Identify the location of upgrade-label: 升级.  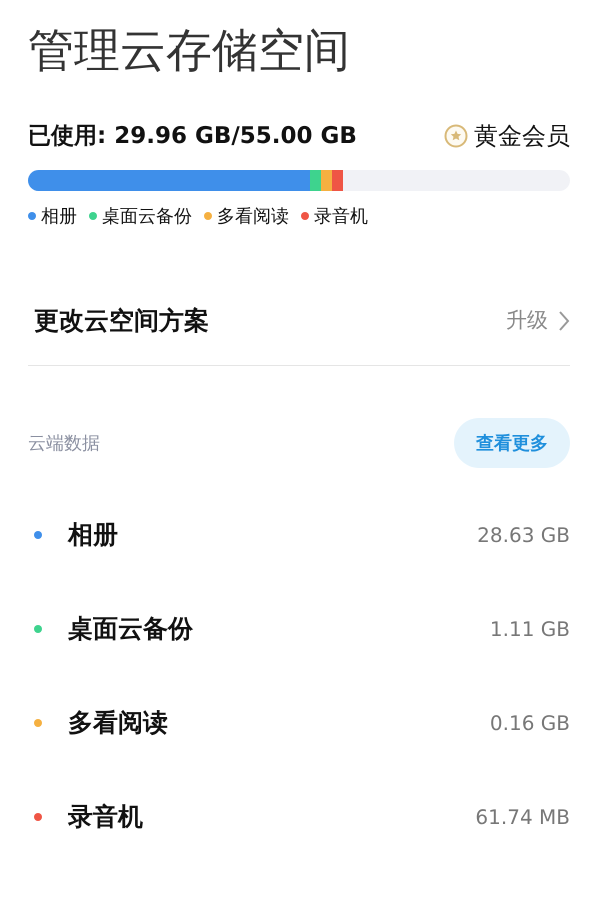
(527, 320).